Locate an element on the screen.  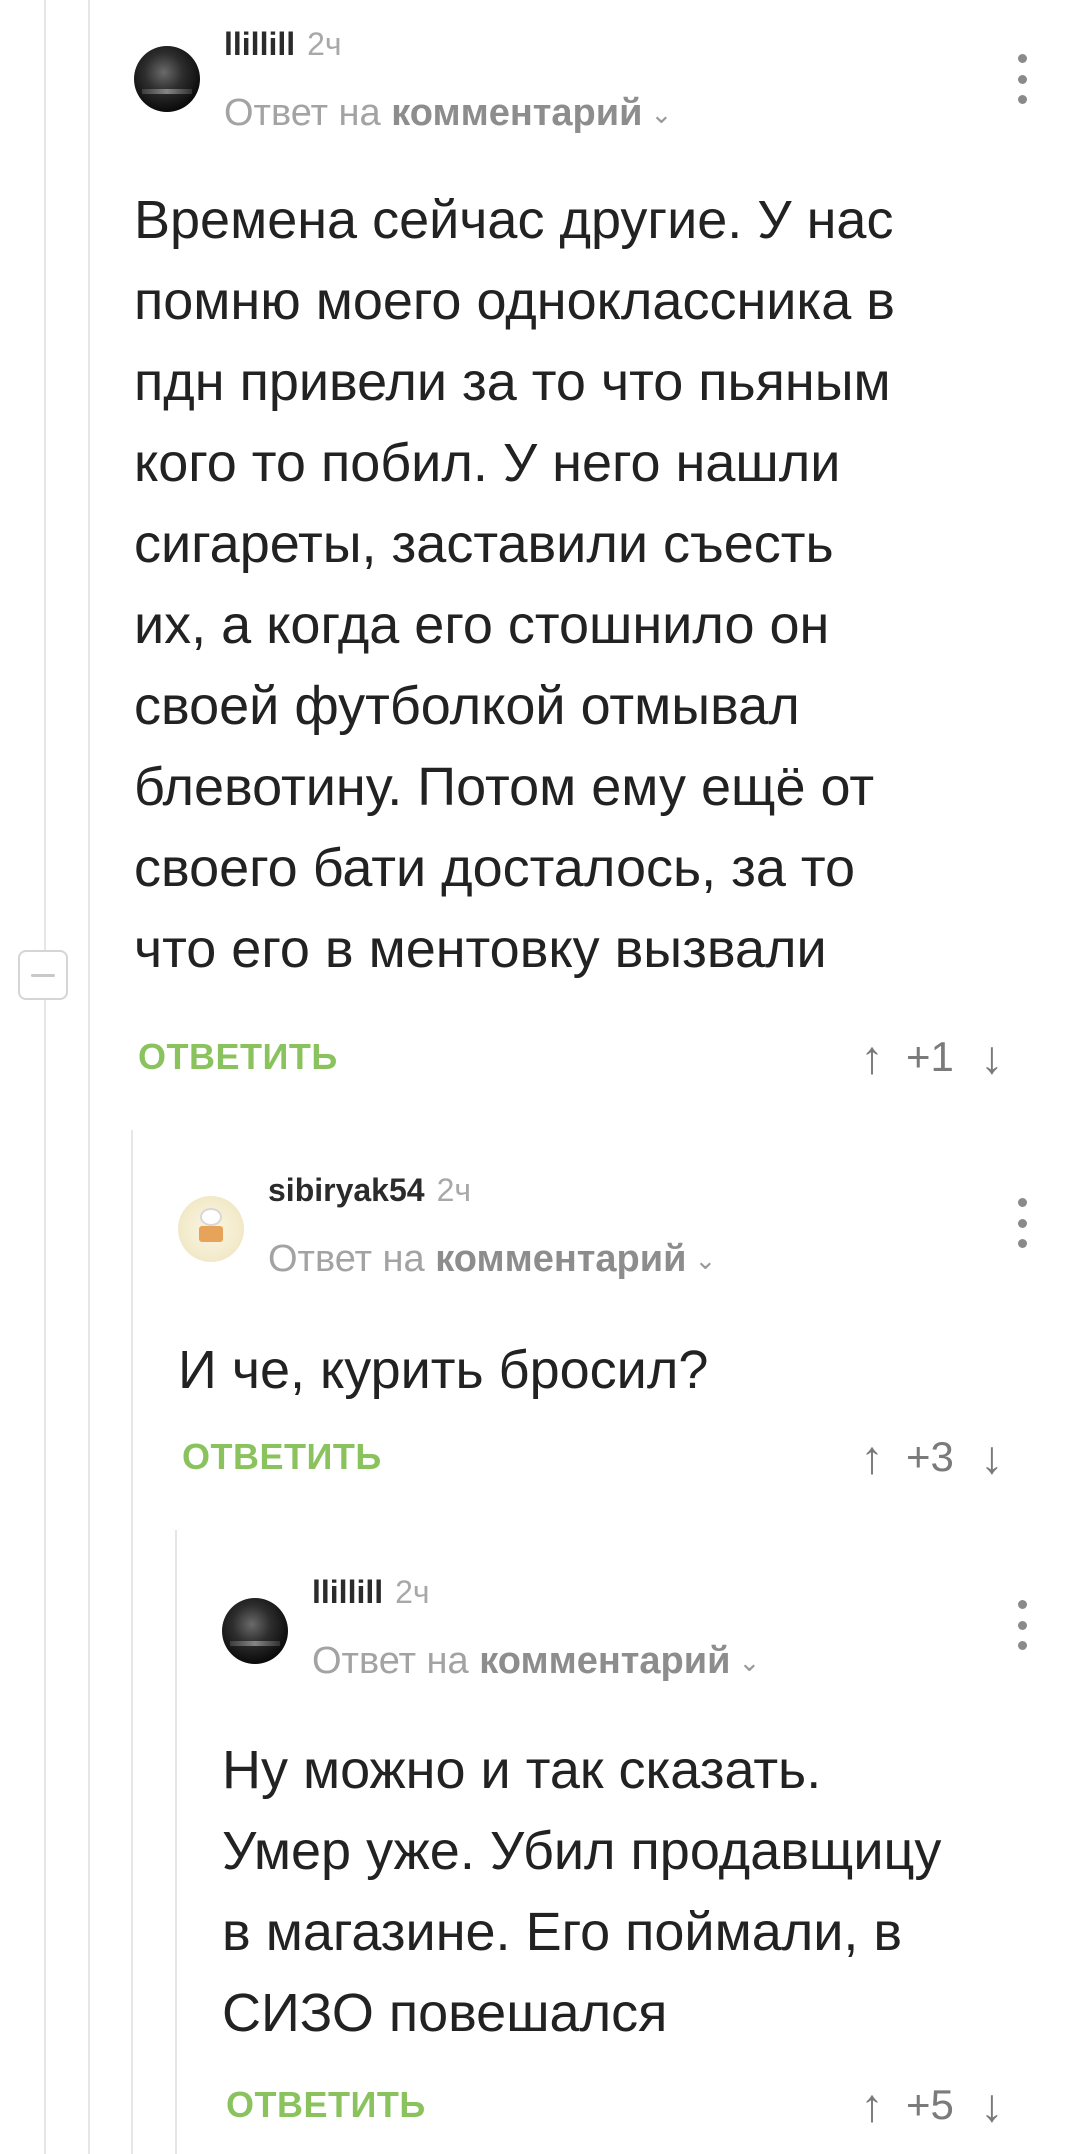
reply-prefix: Ответ на is located at coordinates (390, 1661).